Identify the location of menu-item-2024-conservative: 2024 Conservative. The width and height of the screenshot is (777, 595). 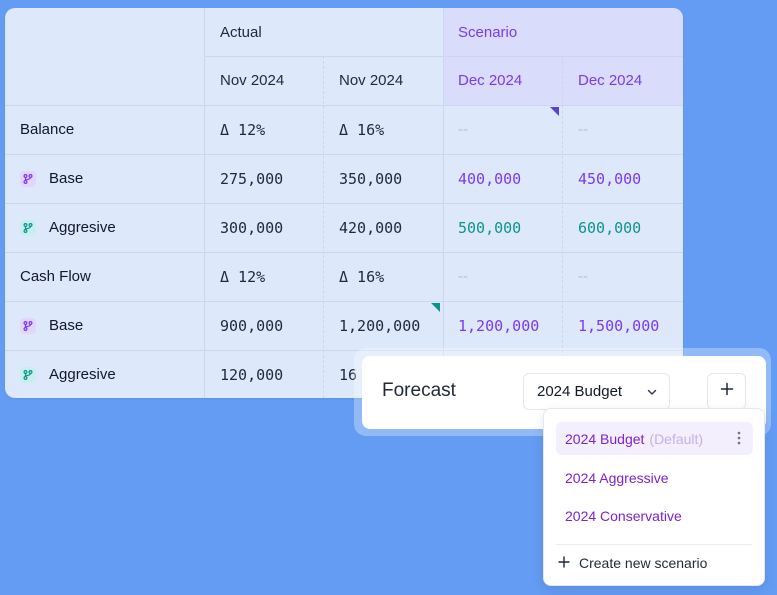
(654, 515).